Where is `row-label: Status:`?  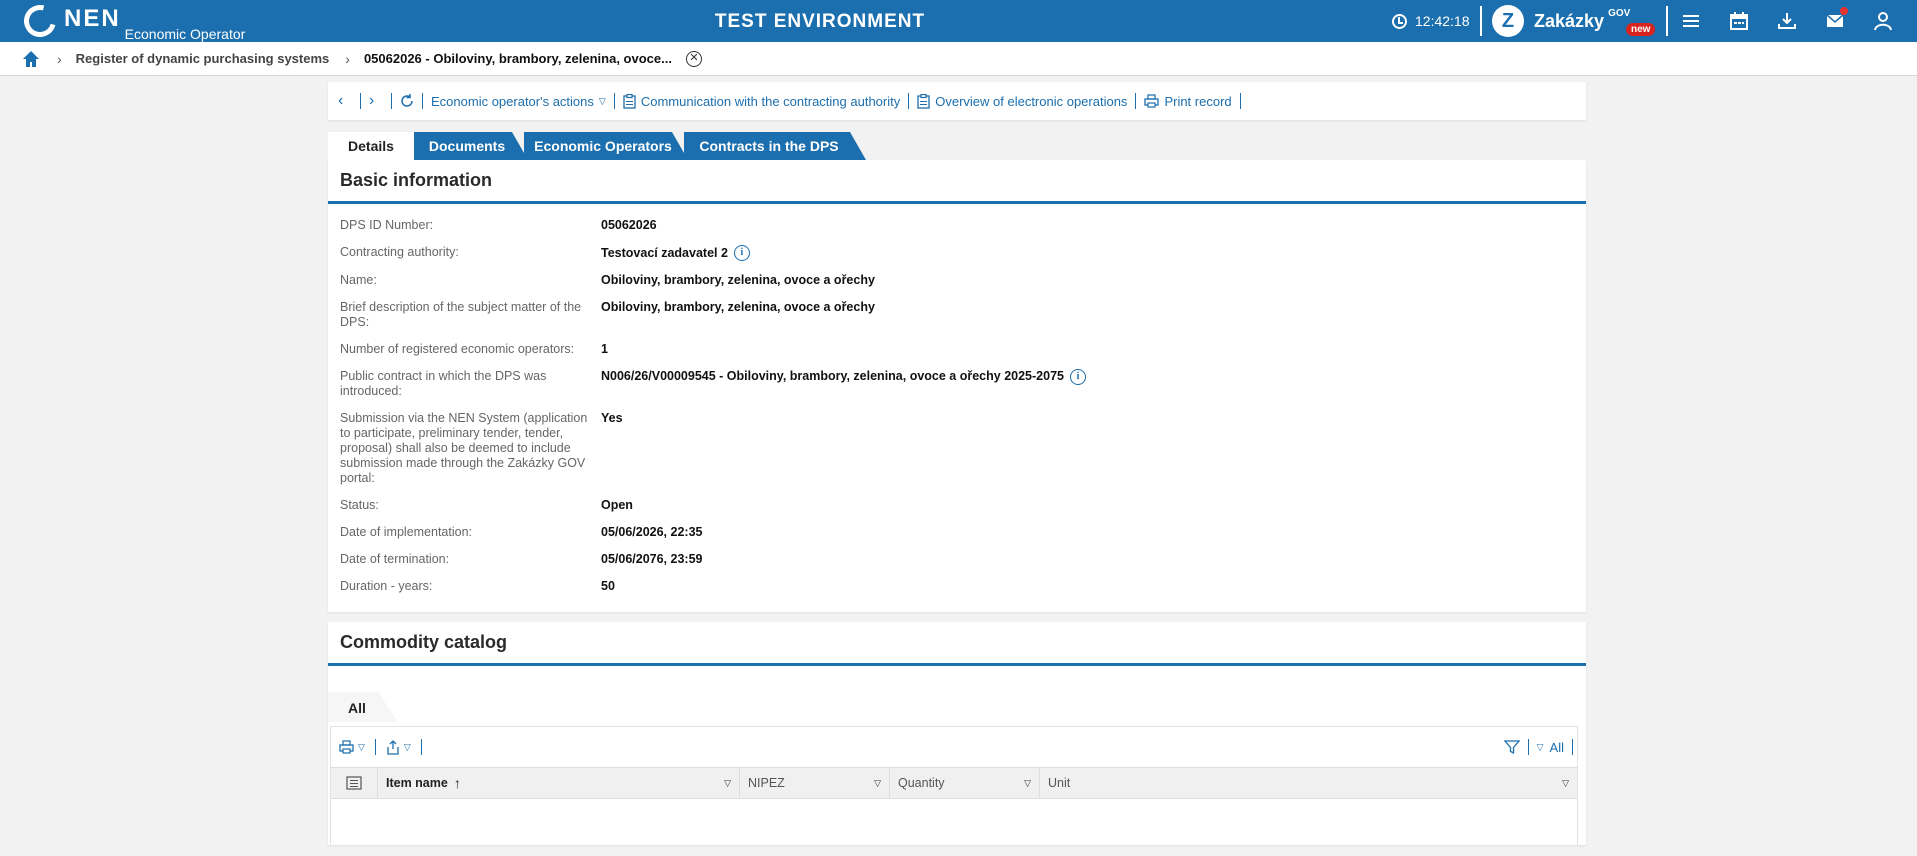 row-label: Status: is located at coordinates (359, 505).